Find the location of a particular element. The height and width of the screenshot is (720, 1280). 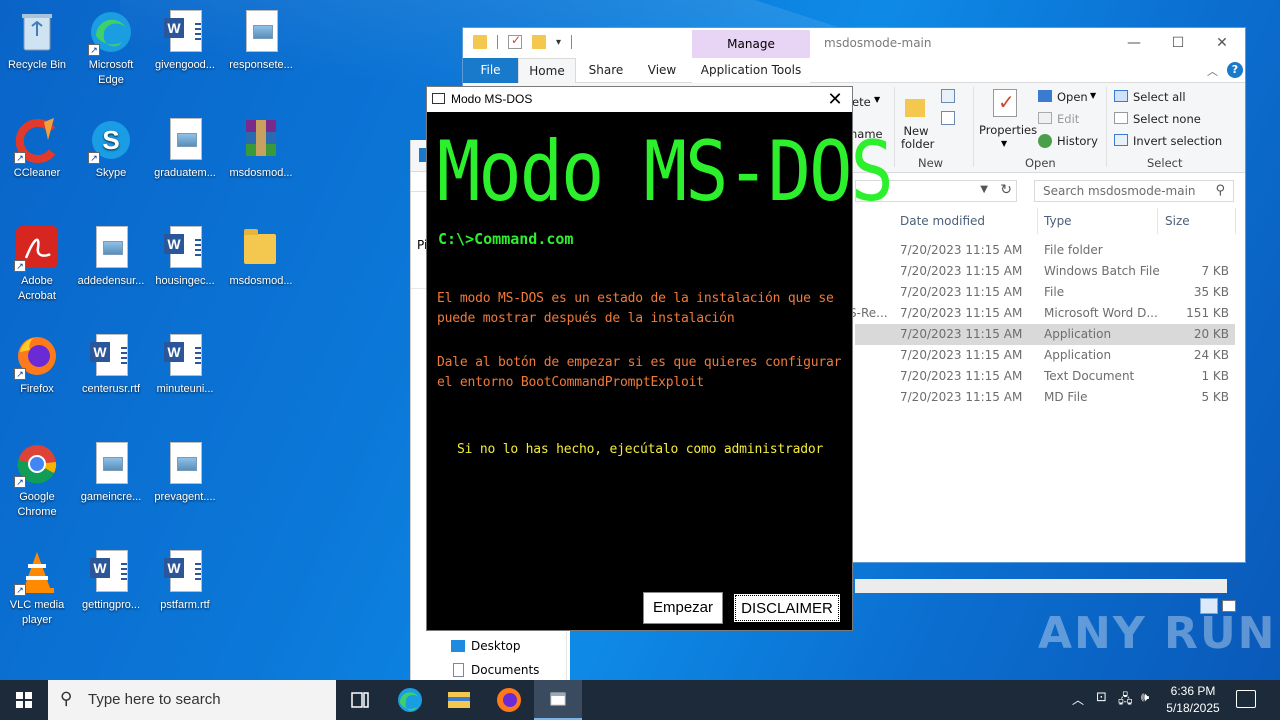

maximize-icon: ☐ is located at coordinates (1178, 43).